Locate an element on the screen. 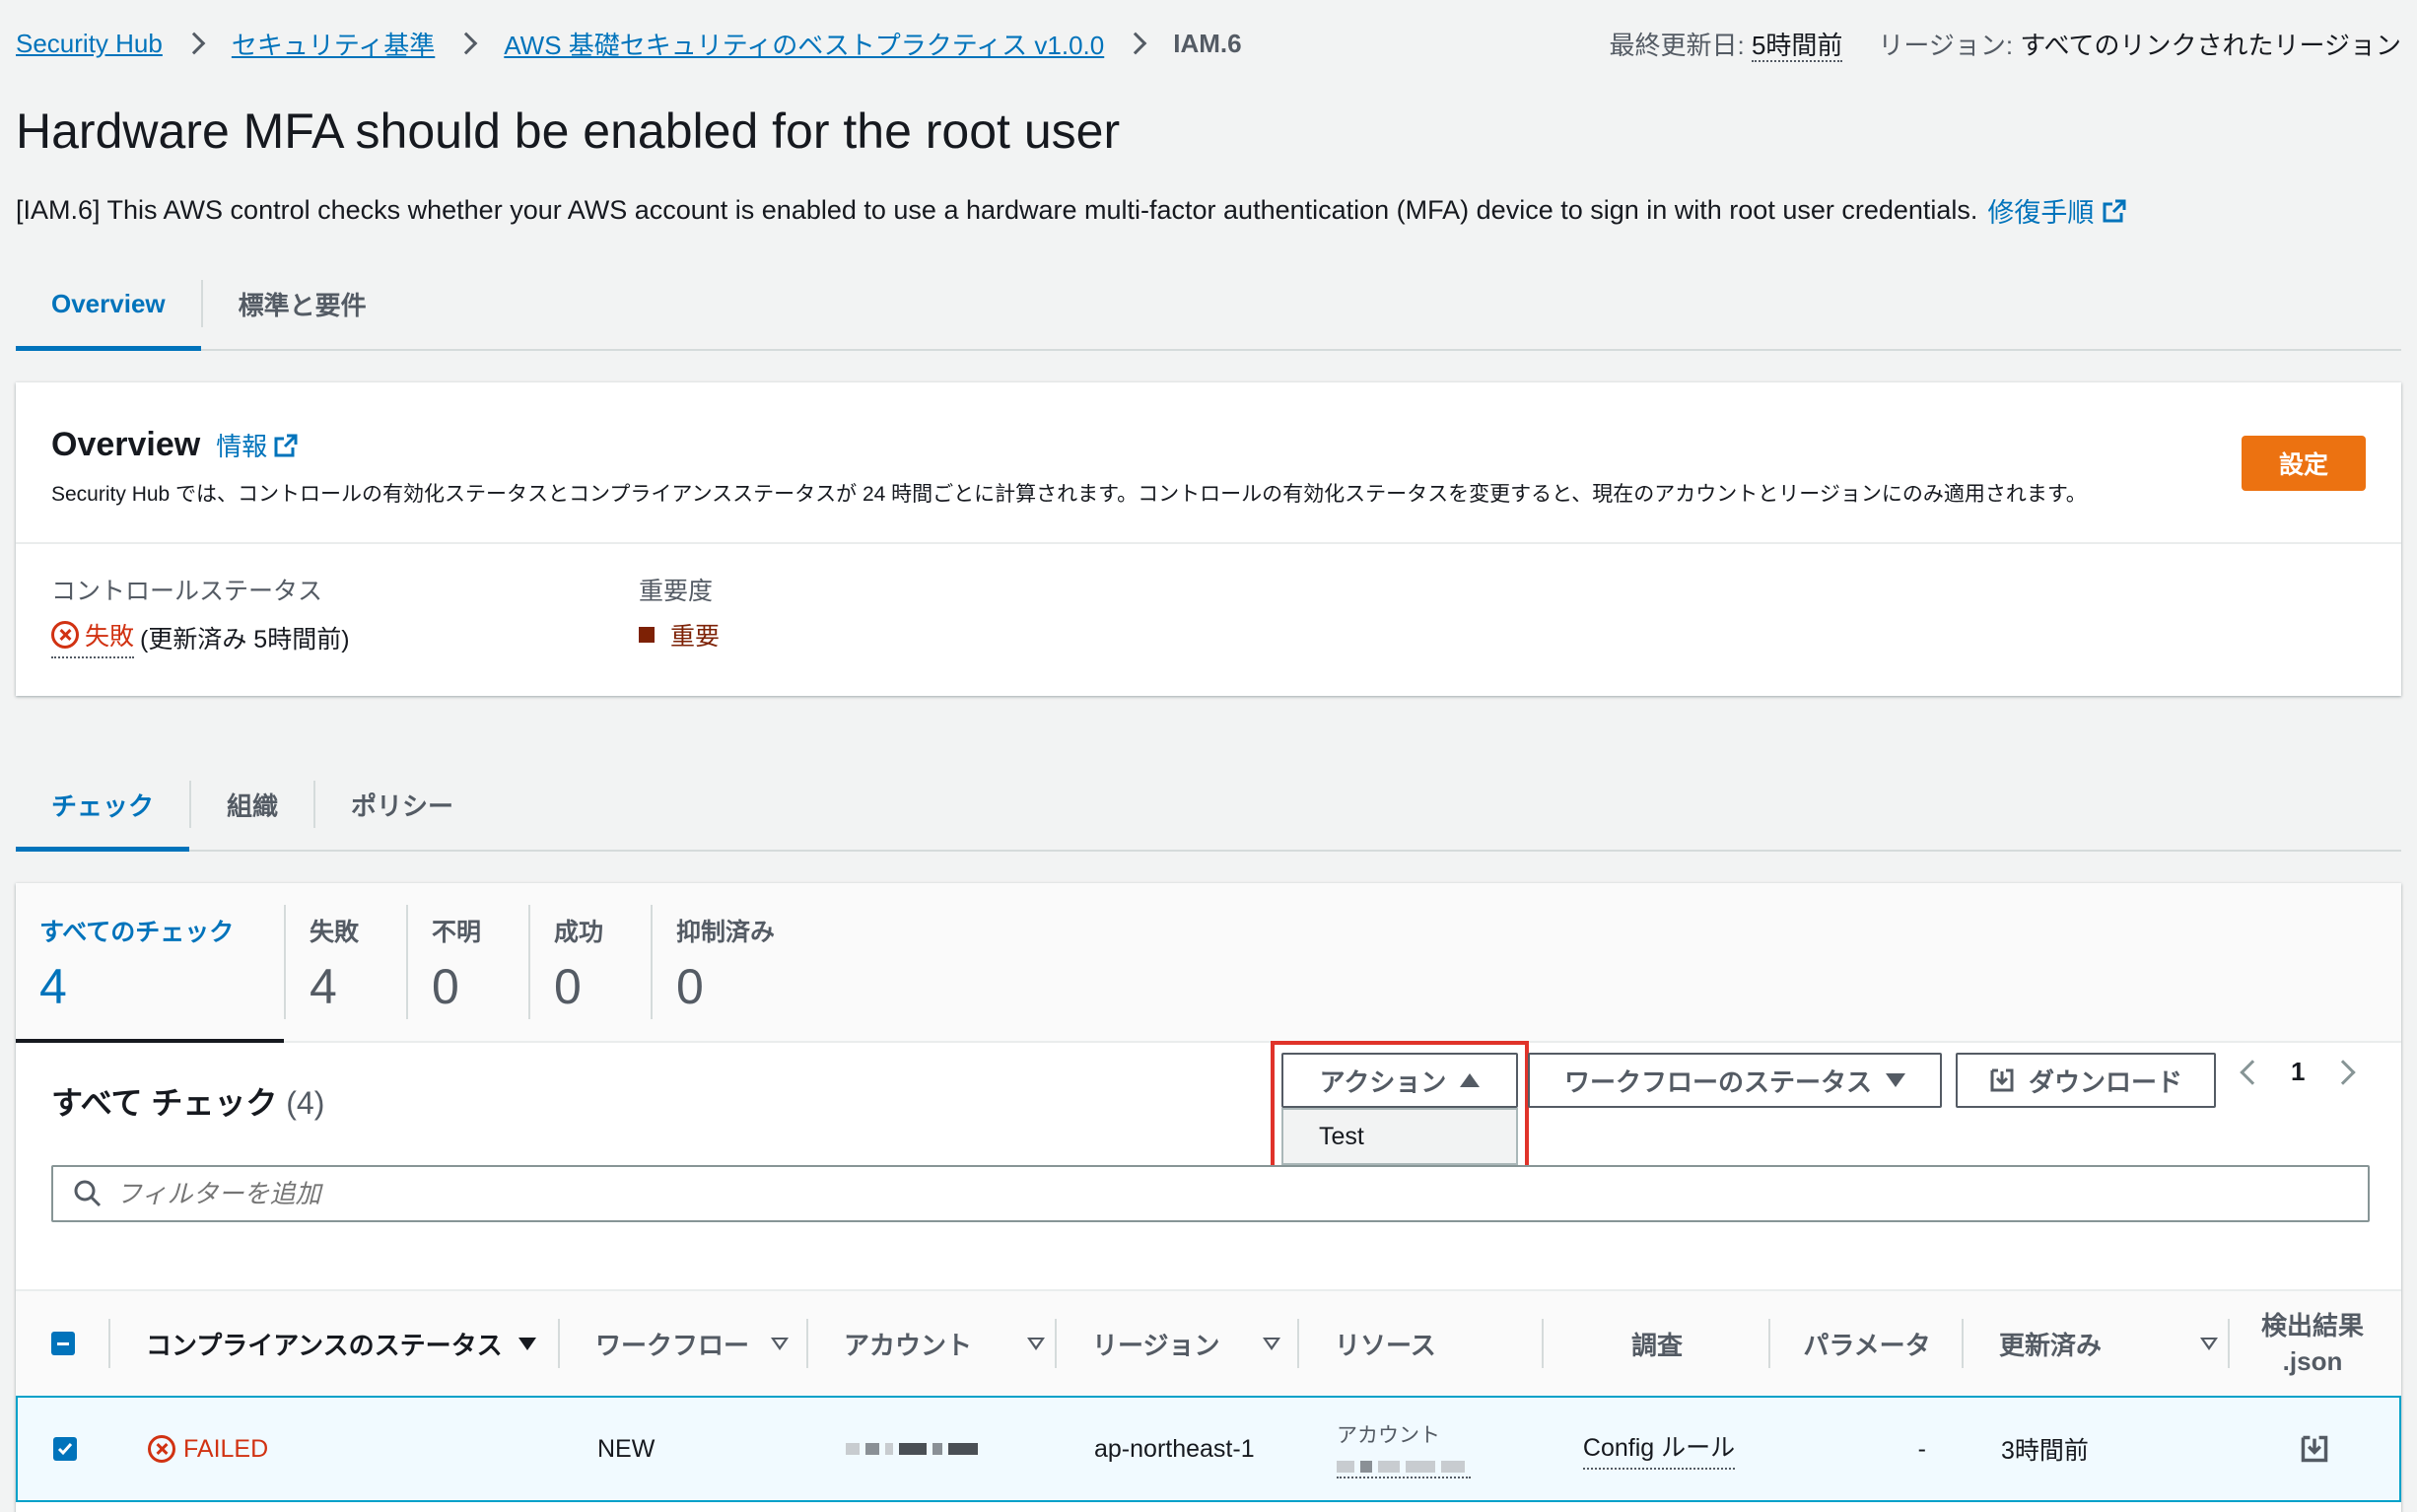 The height and width of the screenshot is (1512, 2417). column-label: 調査 is located at coordinates (1656, 1345).